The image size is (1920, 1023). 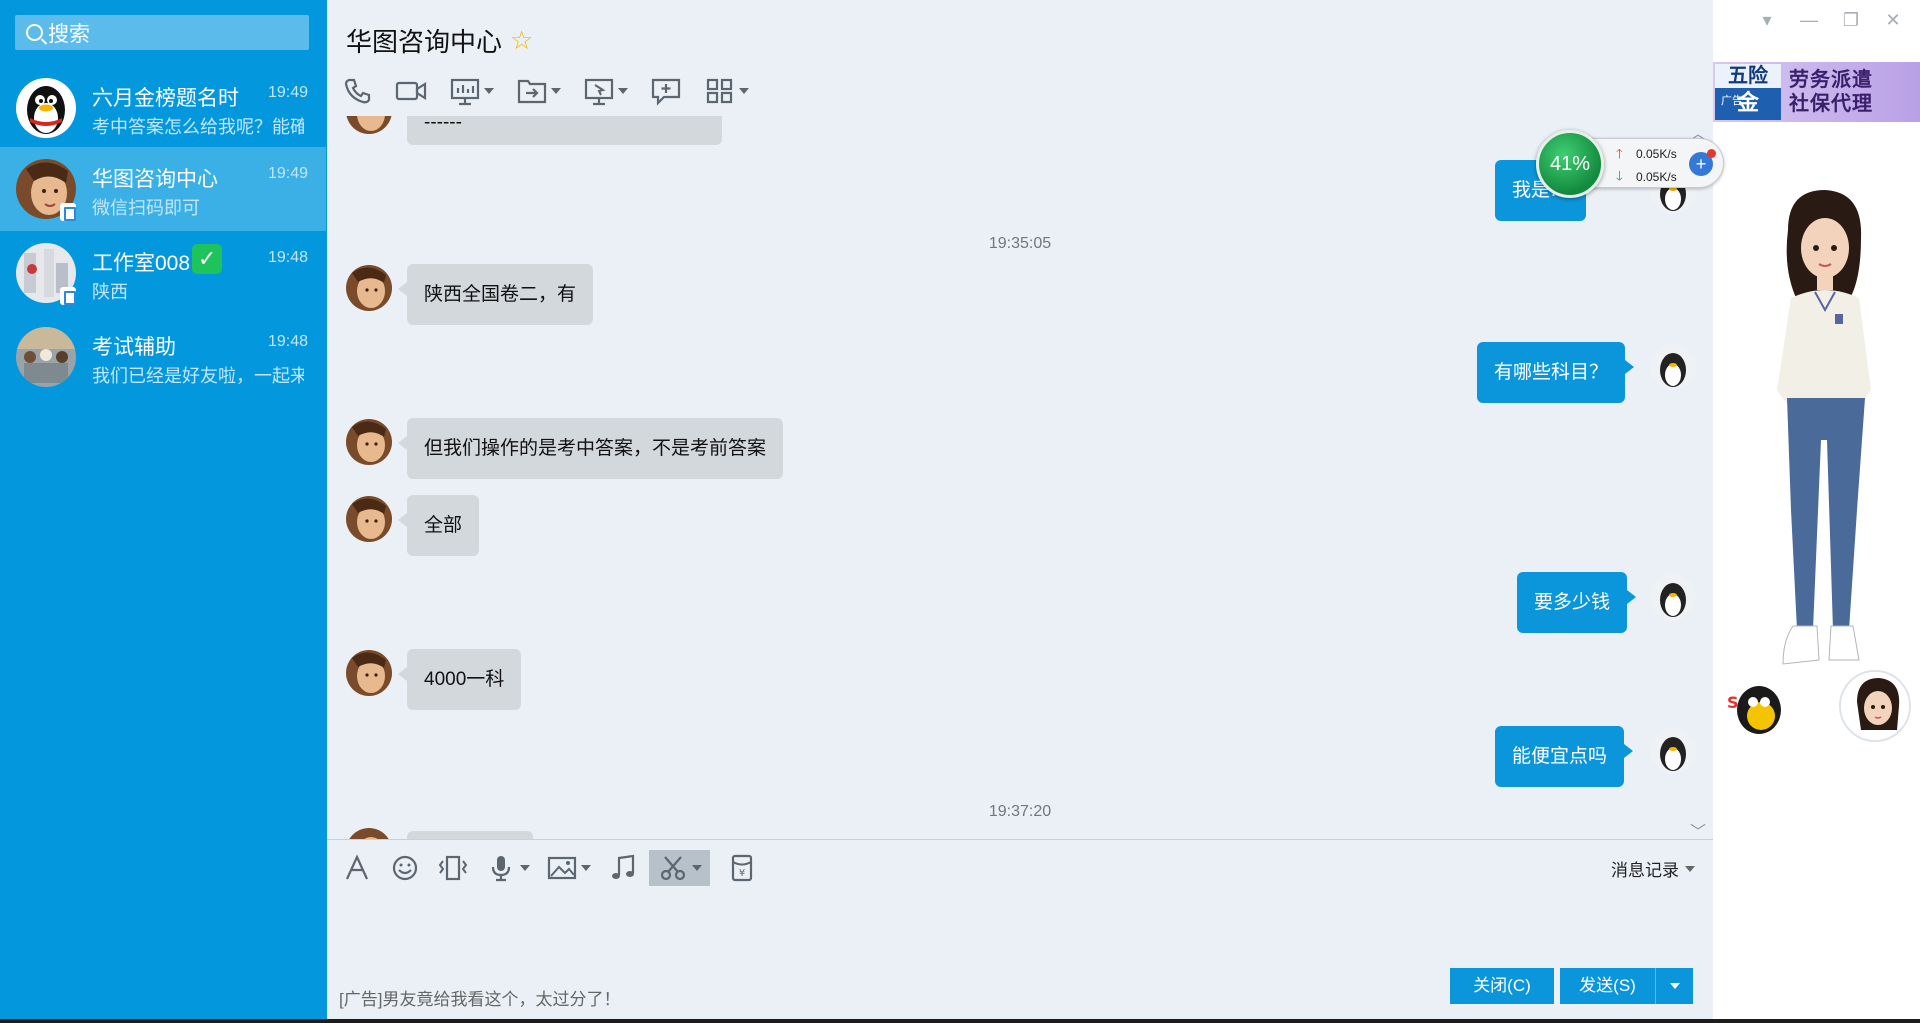 I want to click on send-label: 发送(S), so click(x=1608, y=986).